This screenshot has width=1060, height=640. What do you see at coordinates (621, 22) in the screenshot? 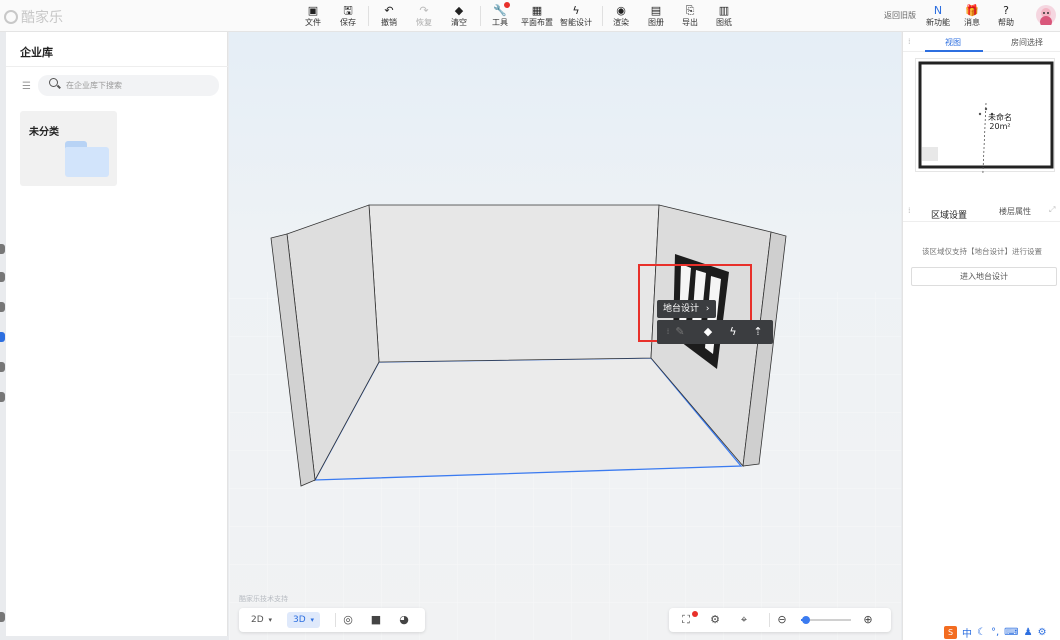
I see `render-label: 渲染` at bounding box center [621, 22].